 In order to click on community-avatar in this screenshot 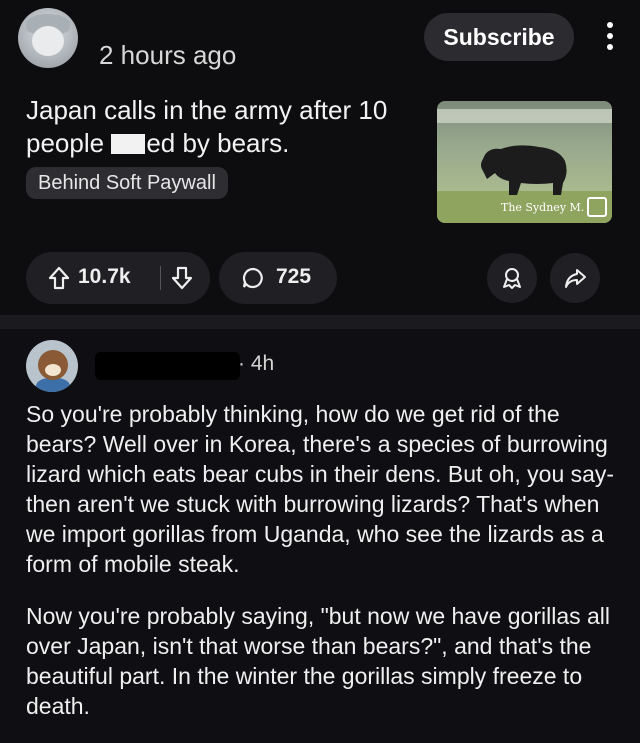, I will do `click(48, 38)`.